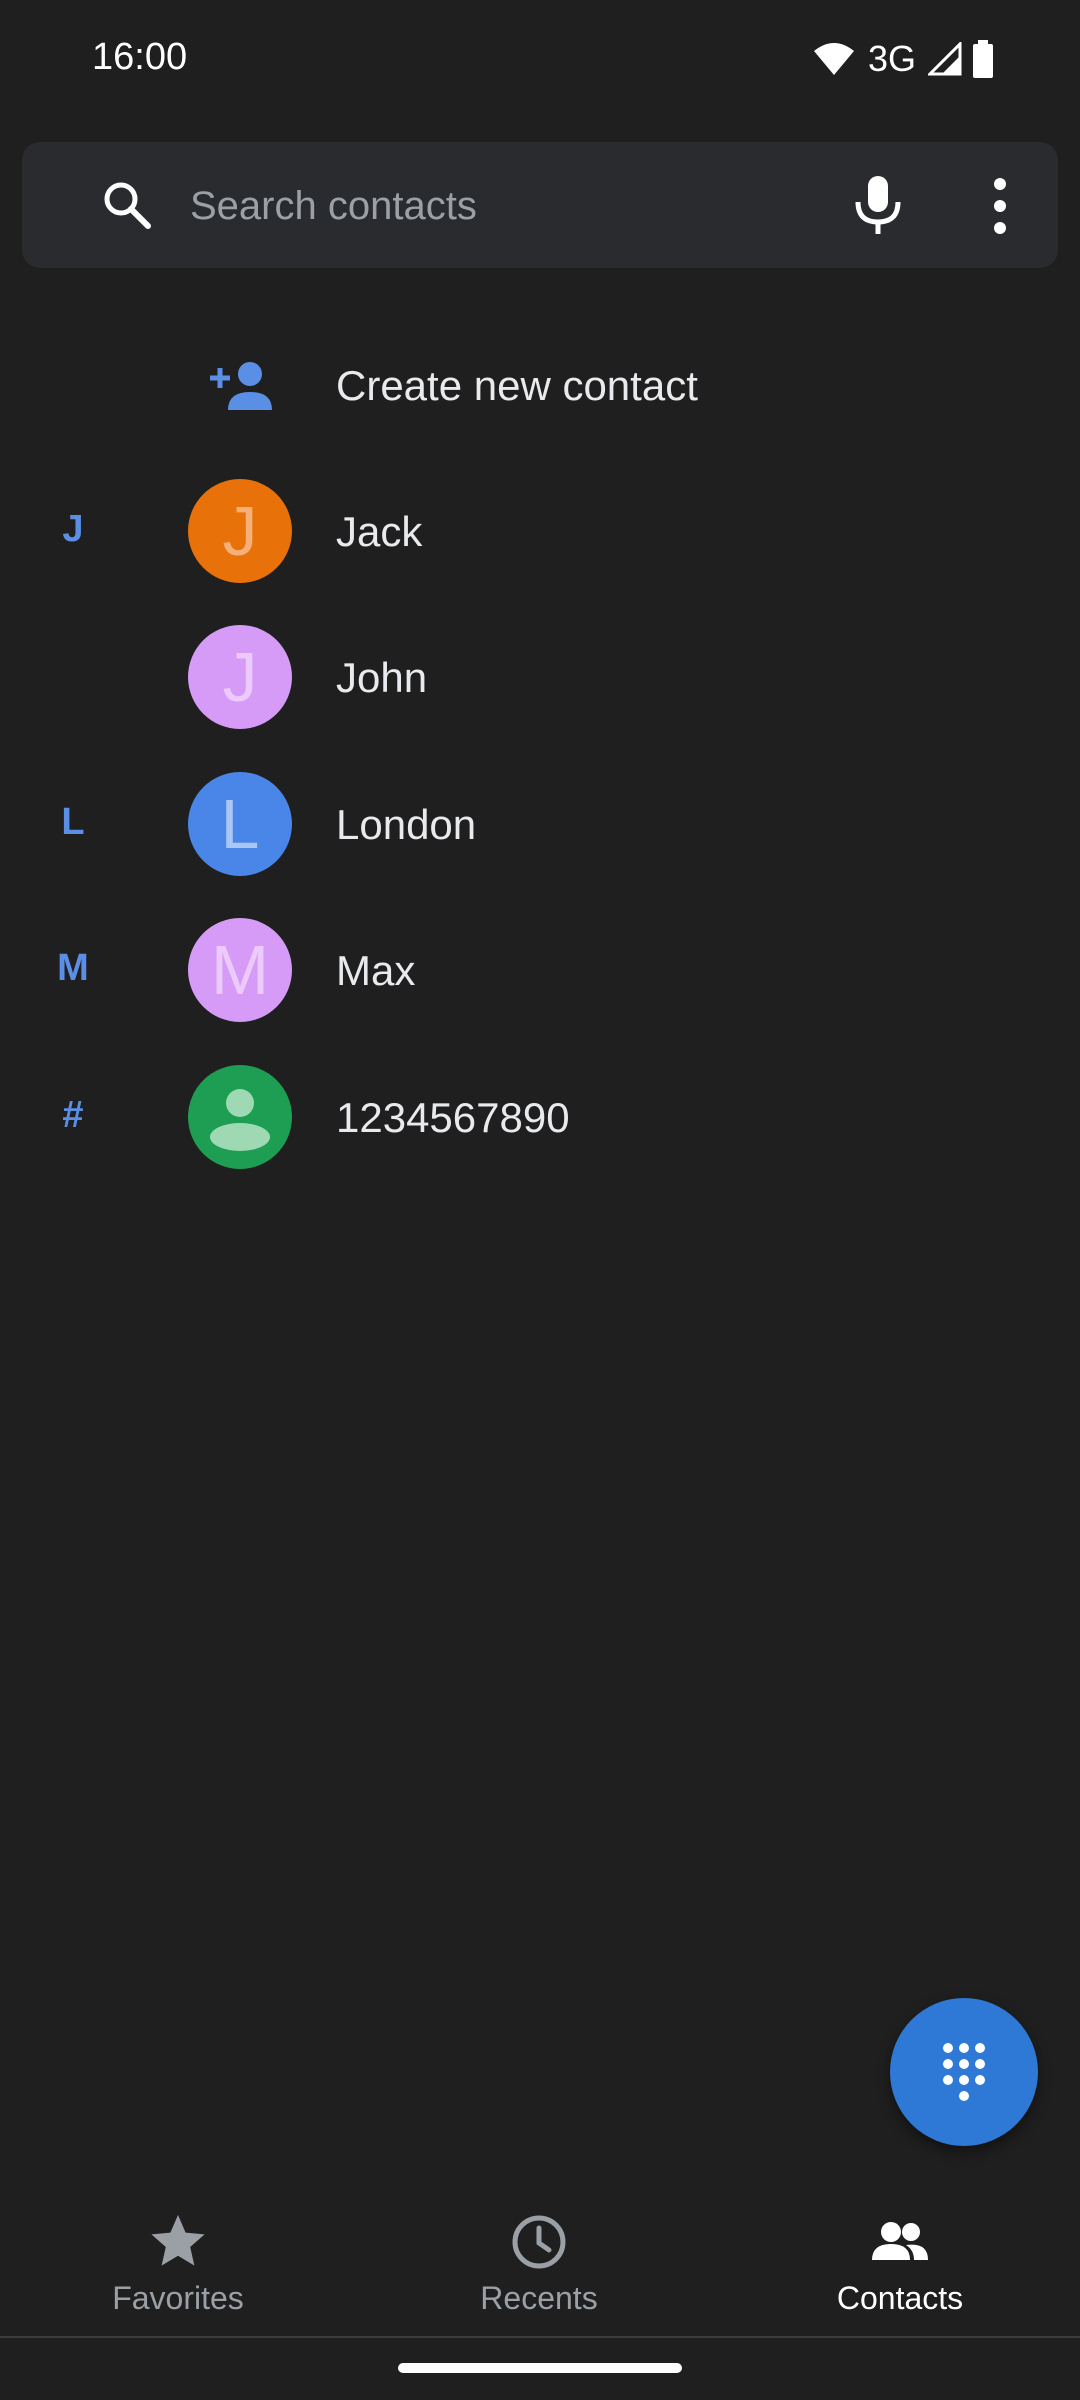 This screenshot has width=1080, height=2400. What do you see at coordinates (127, 205) in the screenshot?
I see `search-icon` at bounding box center [127, 205].